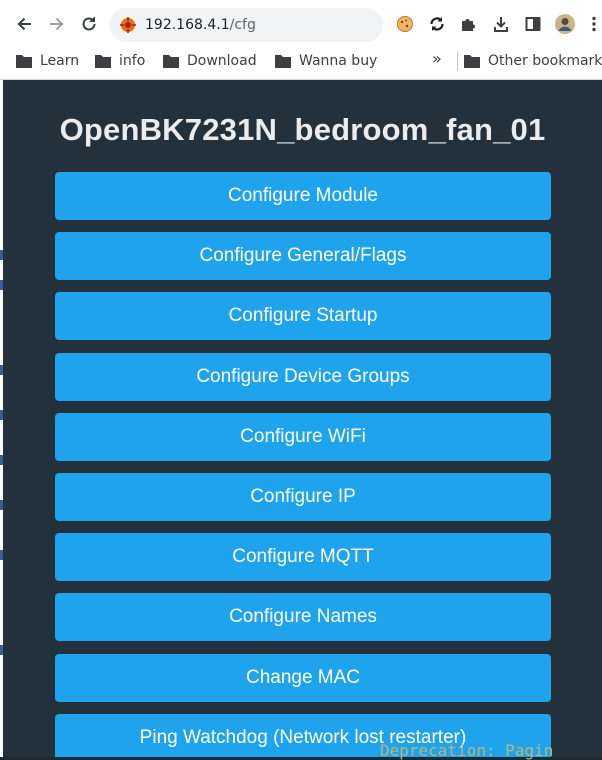  I want to click on browser-menu-button, so click(594, 24).